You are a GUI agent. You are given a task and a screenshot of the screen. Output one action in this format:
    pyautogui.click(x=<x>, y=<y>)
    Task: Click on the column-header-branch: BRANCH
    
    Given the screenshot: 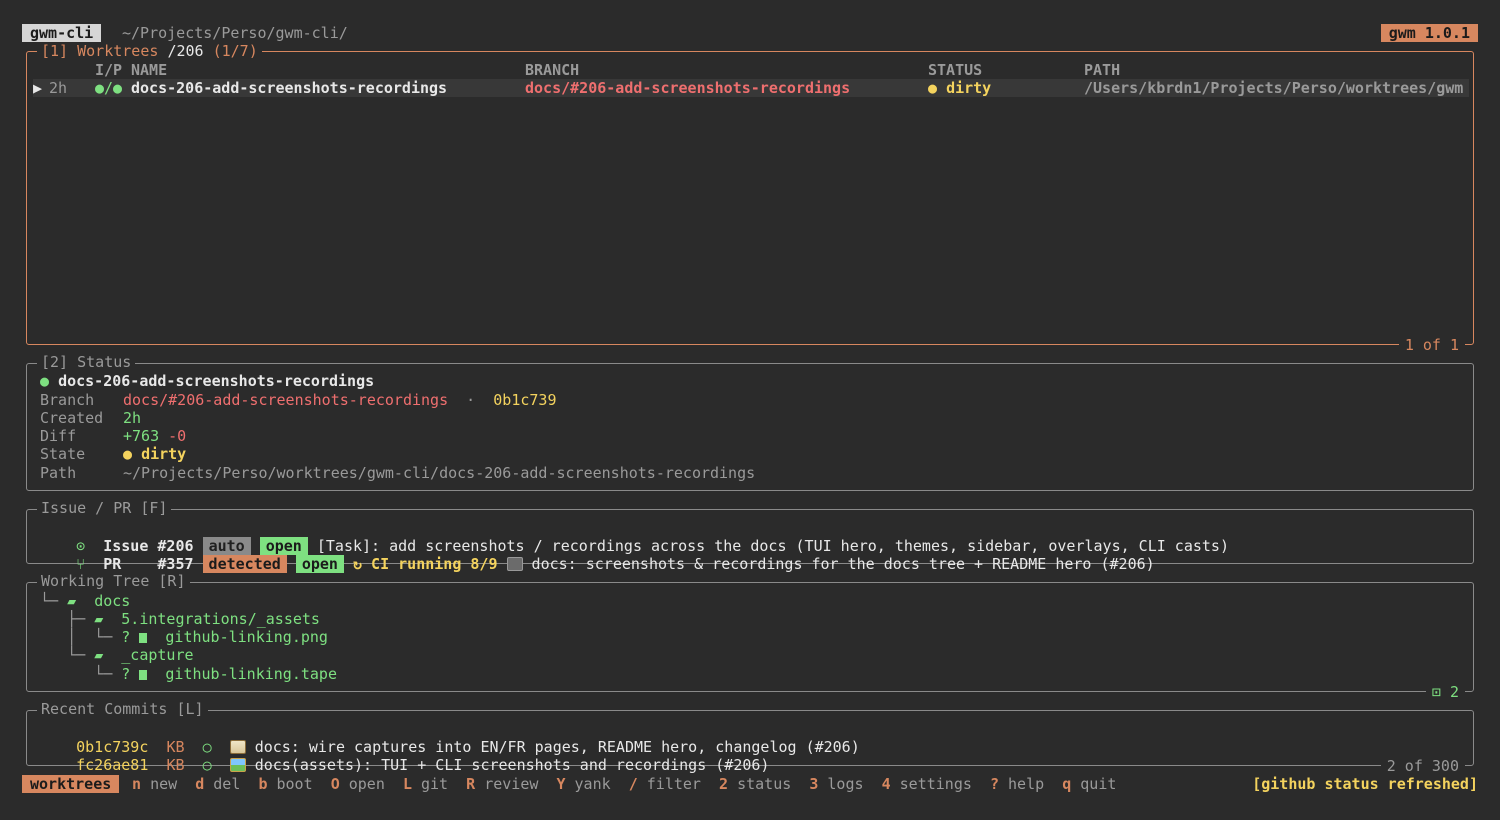 What is the action you would take?
    pyautogui.click(x=552, y=70)
    